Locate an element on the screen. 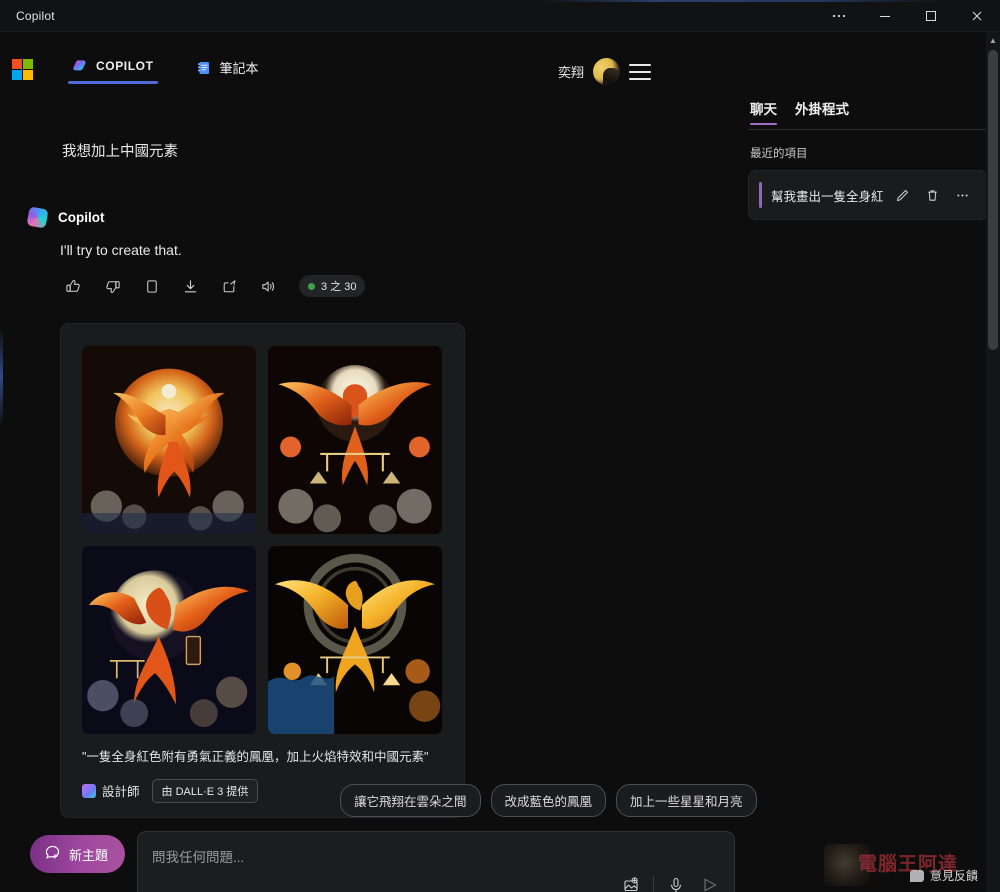 The image size is (1000, 892). maximize-button is located at coordinates (931, 16).